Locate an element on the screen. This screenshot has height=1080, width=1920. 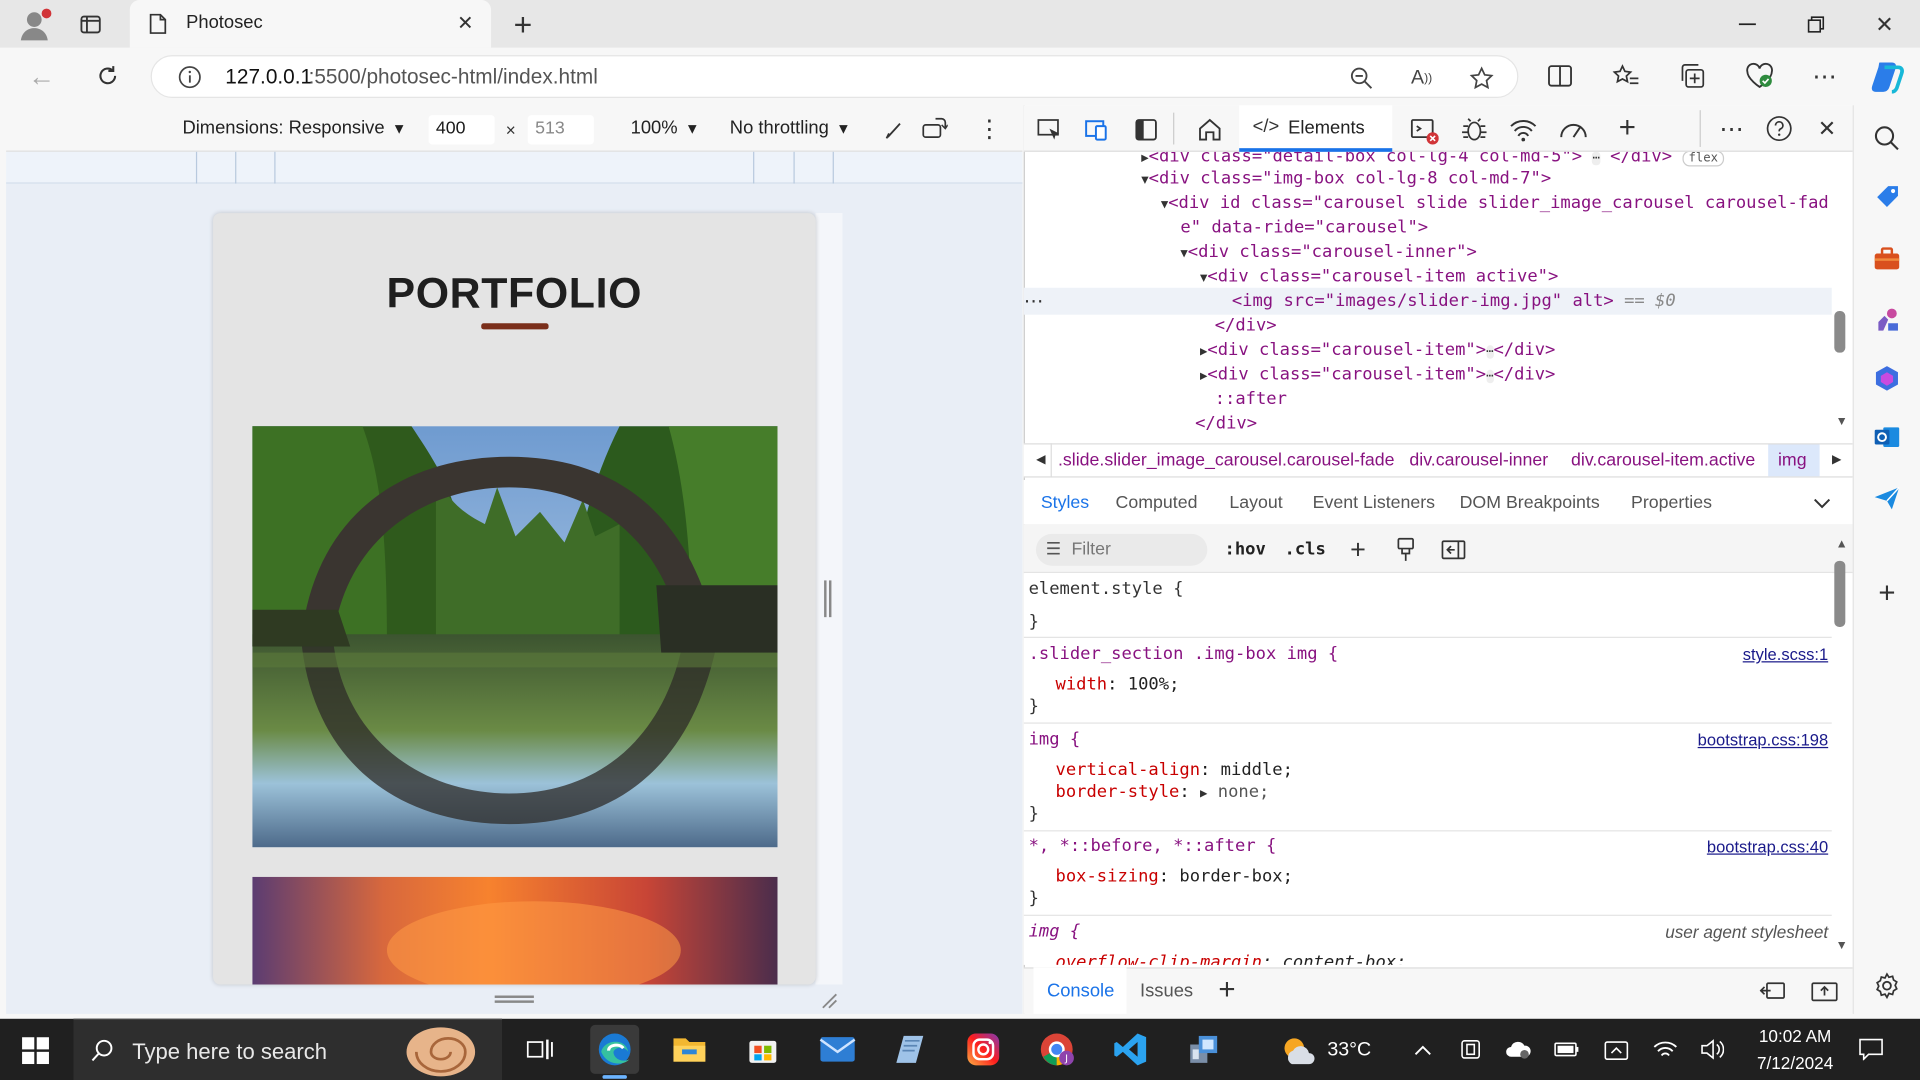
taskbar-mail-icon is located at coordinates (837, 1049).